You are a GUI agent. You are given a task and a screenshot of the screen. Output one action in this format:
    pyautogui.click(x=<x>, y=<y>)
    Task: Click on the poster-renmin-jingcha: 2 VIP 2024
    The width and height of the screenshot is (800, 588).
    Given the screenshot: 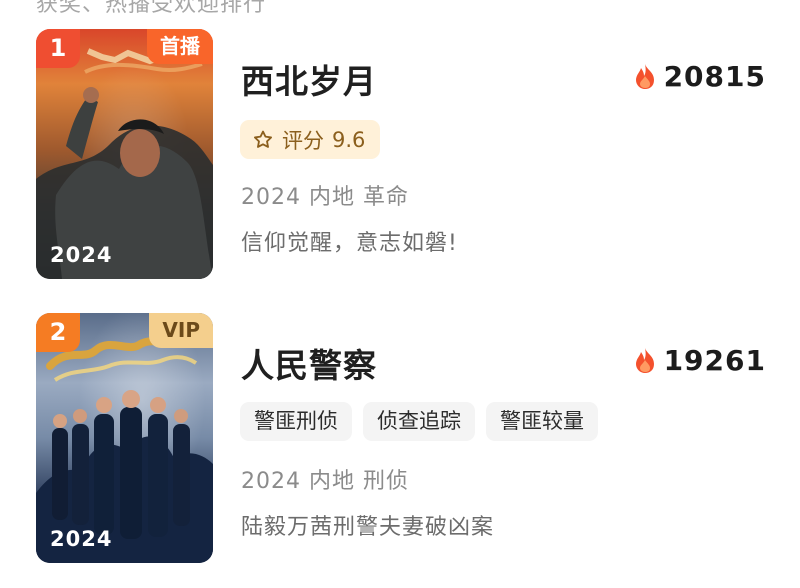 What is the action you would take?
    pyautogui.click(x=124, y=438)
    